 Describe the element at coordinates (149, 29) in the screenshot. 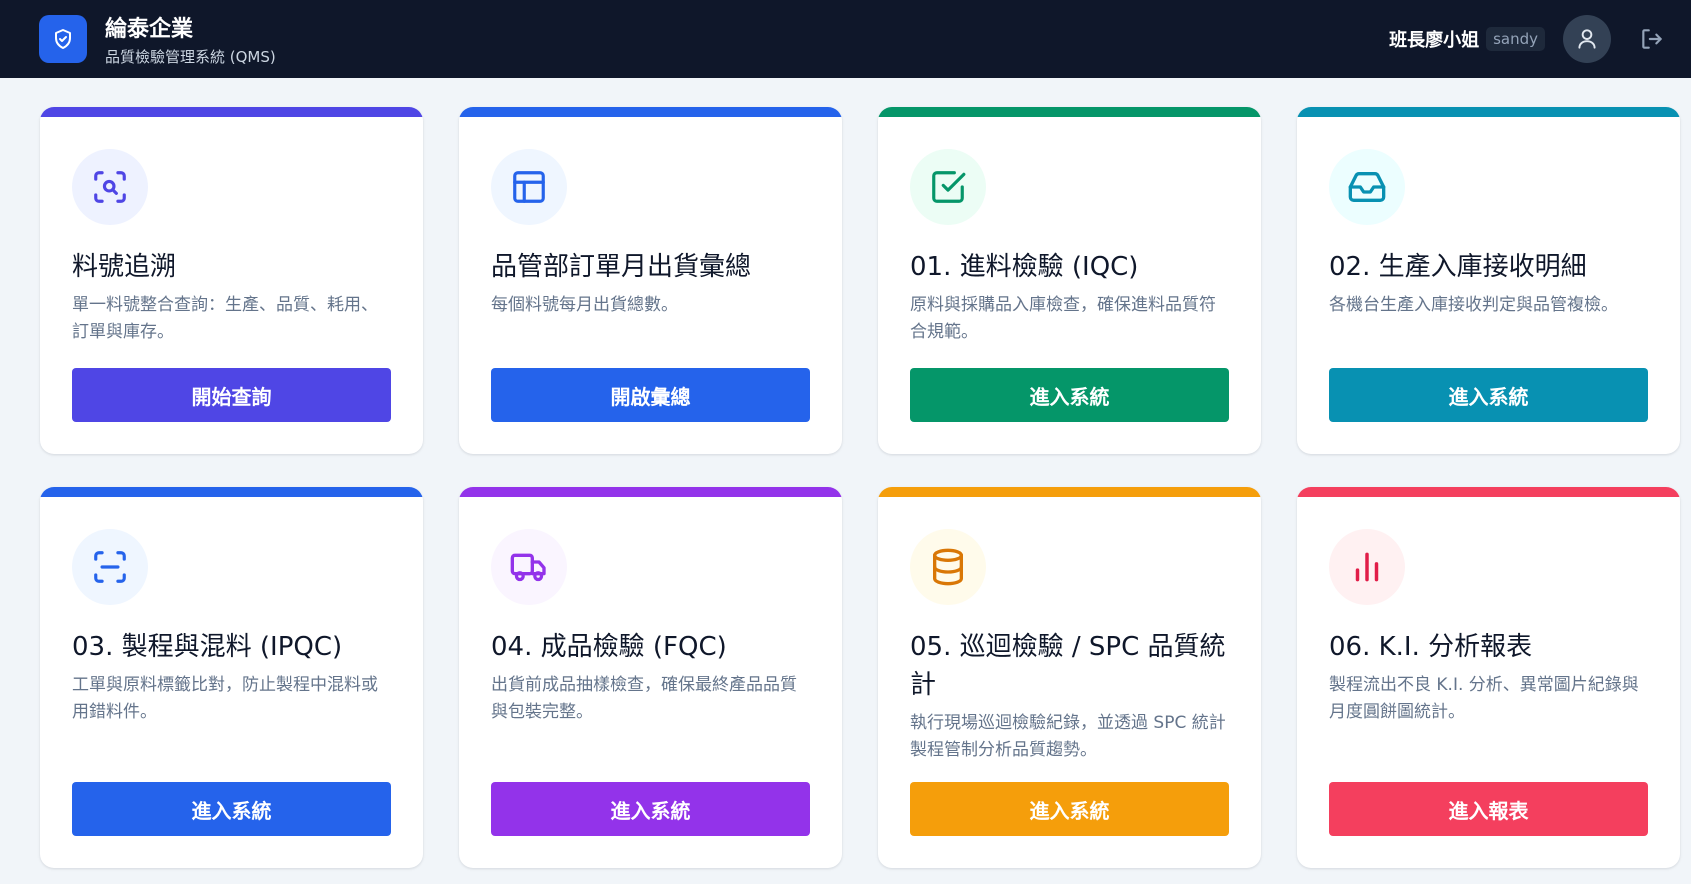

I see `company-name: 綸泰企業` at that location.